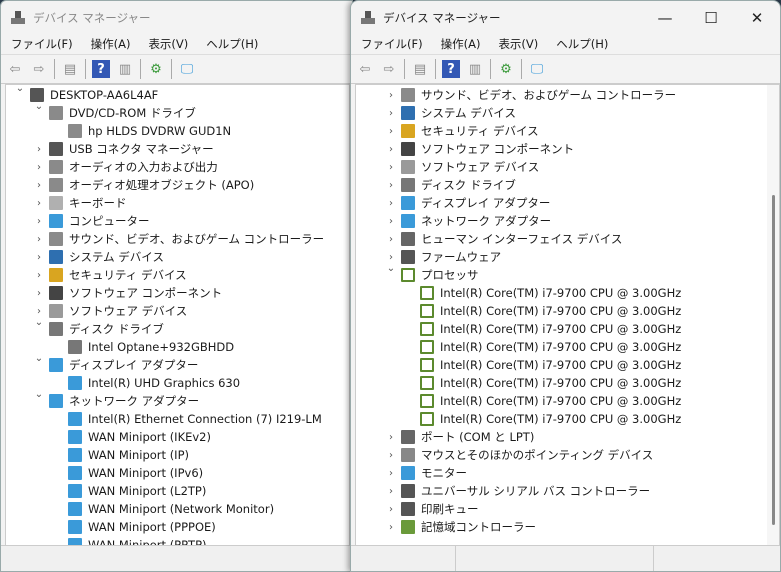 The image size is (781, 572). Describe the element at coordinates (177, 437) in the screenshot. I see `tree-item: WAN Miniport (IKEv2)` at that location.